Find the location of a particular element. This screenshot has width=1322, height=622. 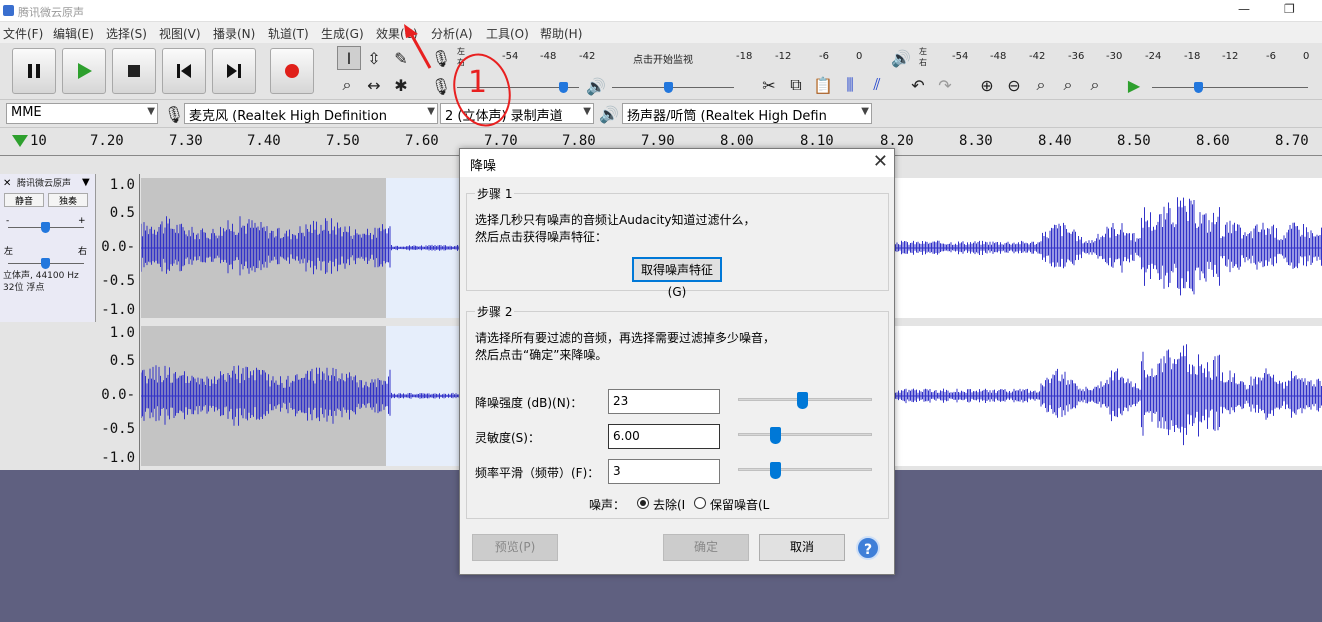

frequency-smoothing-input: 3 is located at coordinates (664, 471).